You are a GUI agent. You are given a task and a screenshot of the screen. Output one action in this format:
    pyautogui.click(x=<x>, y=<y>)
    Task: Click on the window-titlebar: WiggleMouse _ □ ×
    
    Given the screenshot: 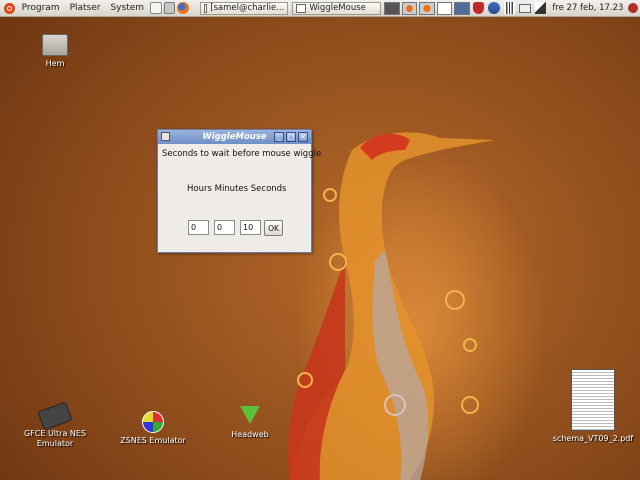 What is the action you would take?
    pyautogui.click(x=234, y=137)
    